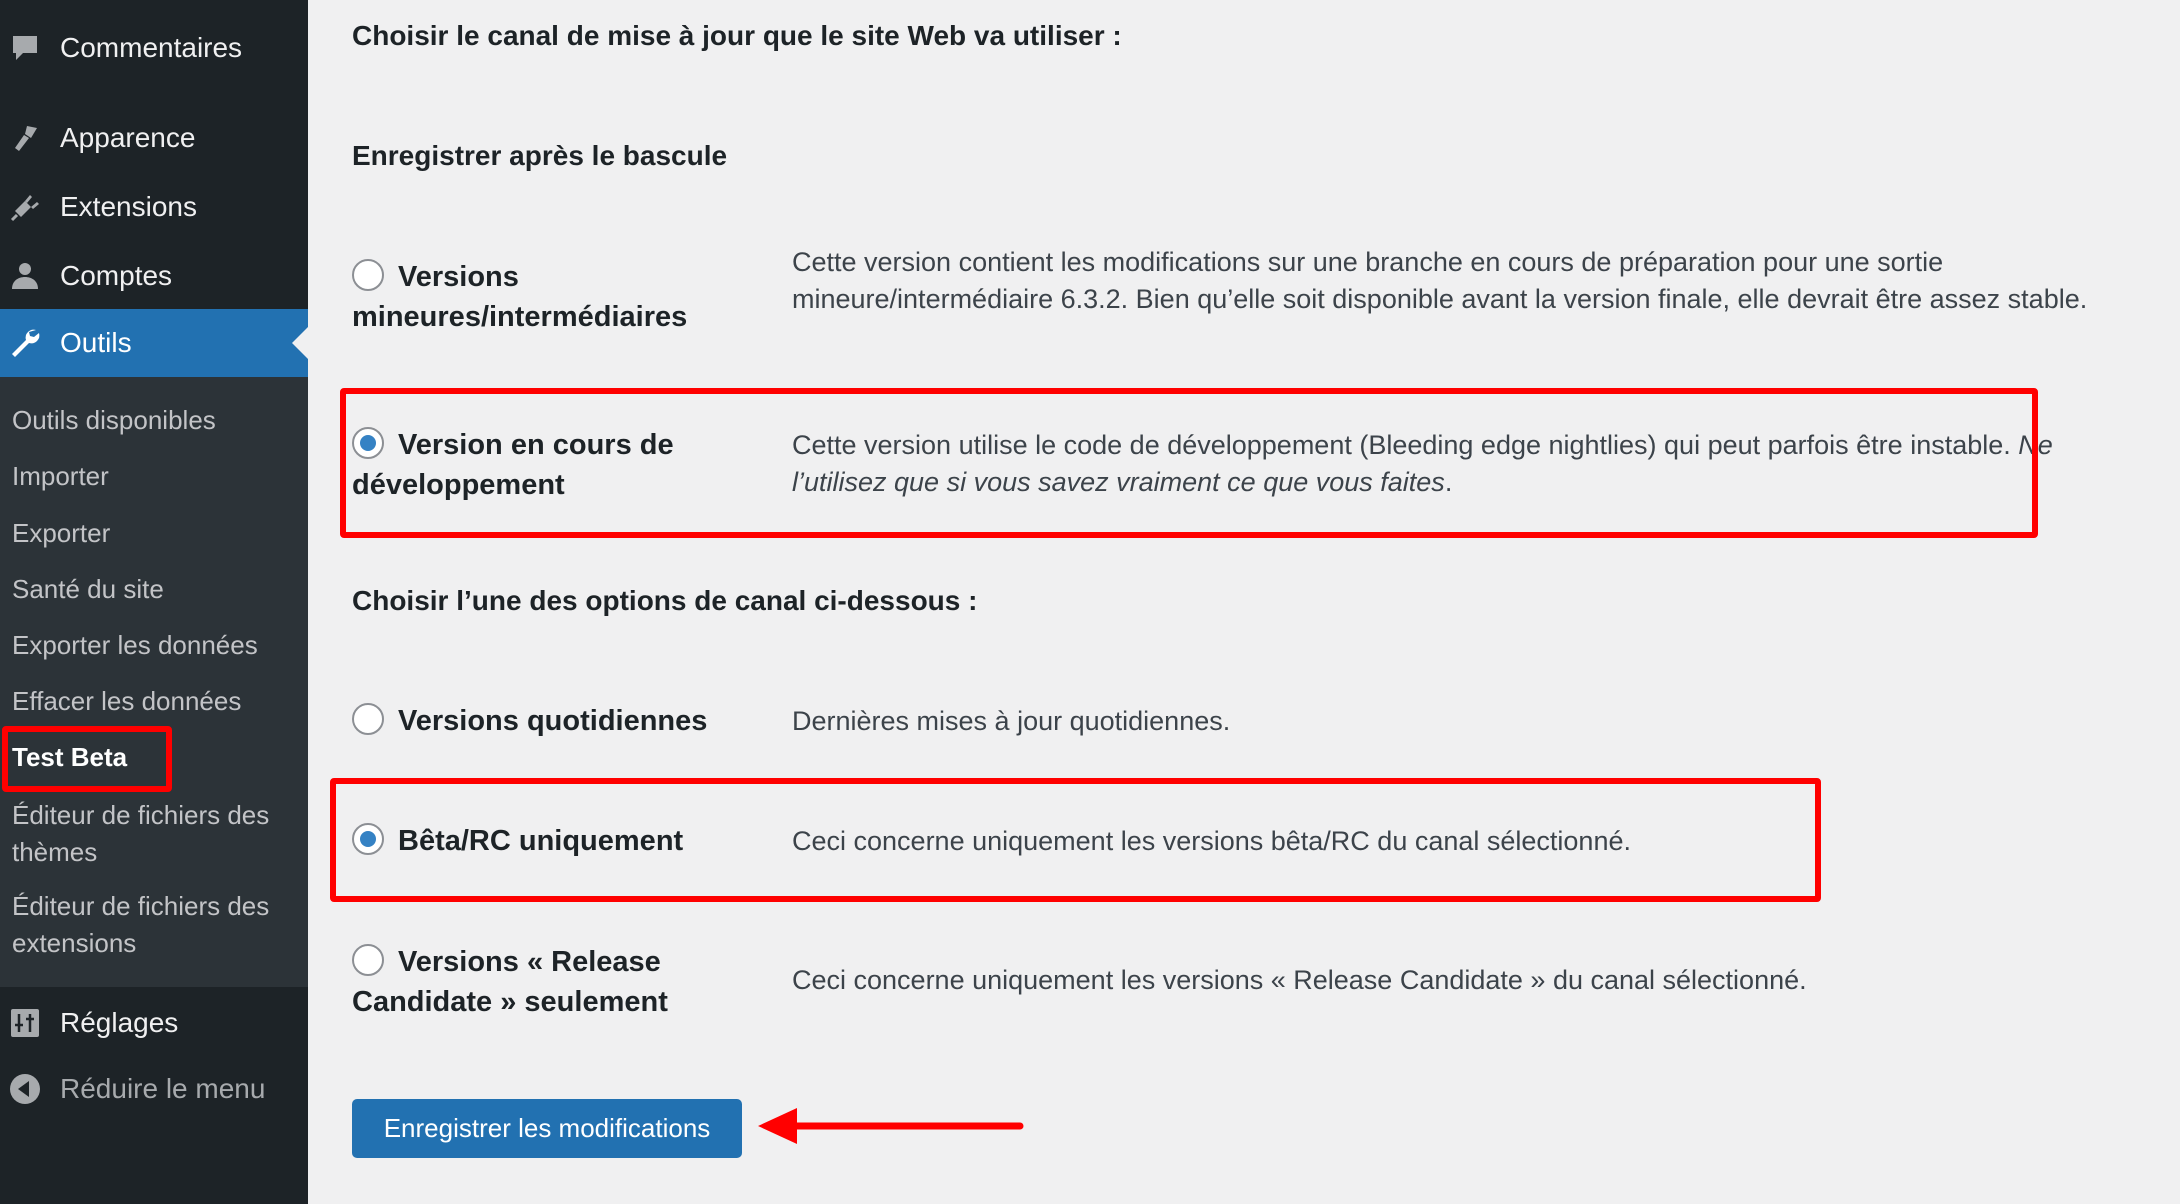 This screenshot has width=2180, height=1204. I want to click on sidebar-item-label: Réglages, so click(119, 1022).